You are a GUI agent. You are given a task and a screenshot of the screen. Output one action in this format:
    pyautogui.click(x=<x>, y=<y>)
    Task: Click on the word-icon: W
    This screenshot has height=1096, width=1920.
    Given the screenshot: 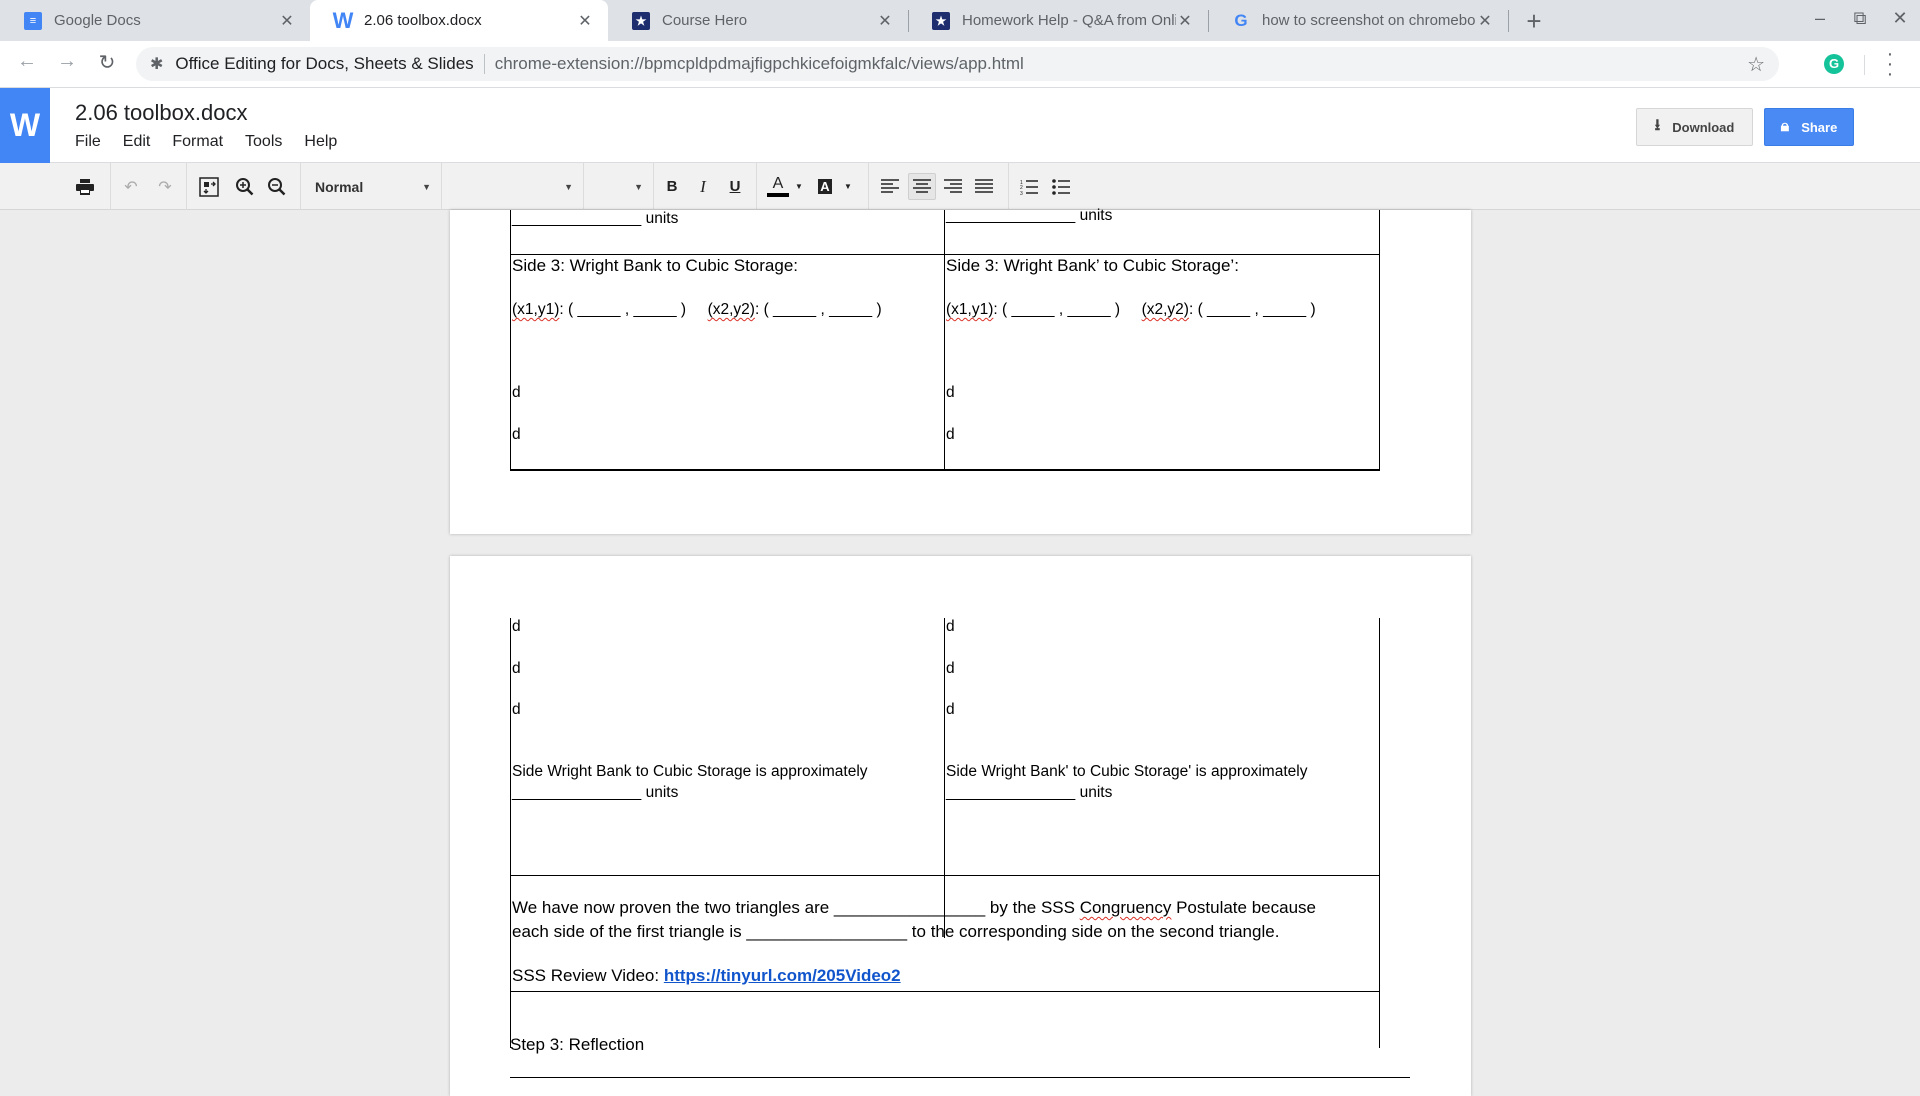 What is the action you would take?
    pyautogui.click(x=343, y=20)
    